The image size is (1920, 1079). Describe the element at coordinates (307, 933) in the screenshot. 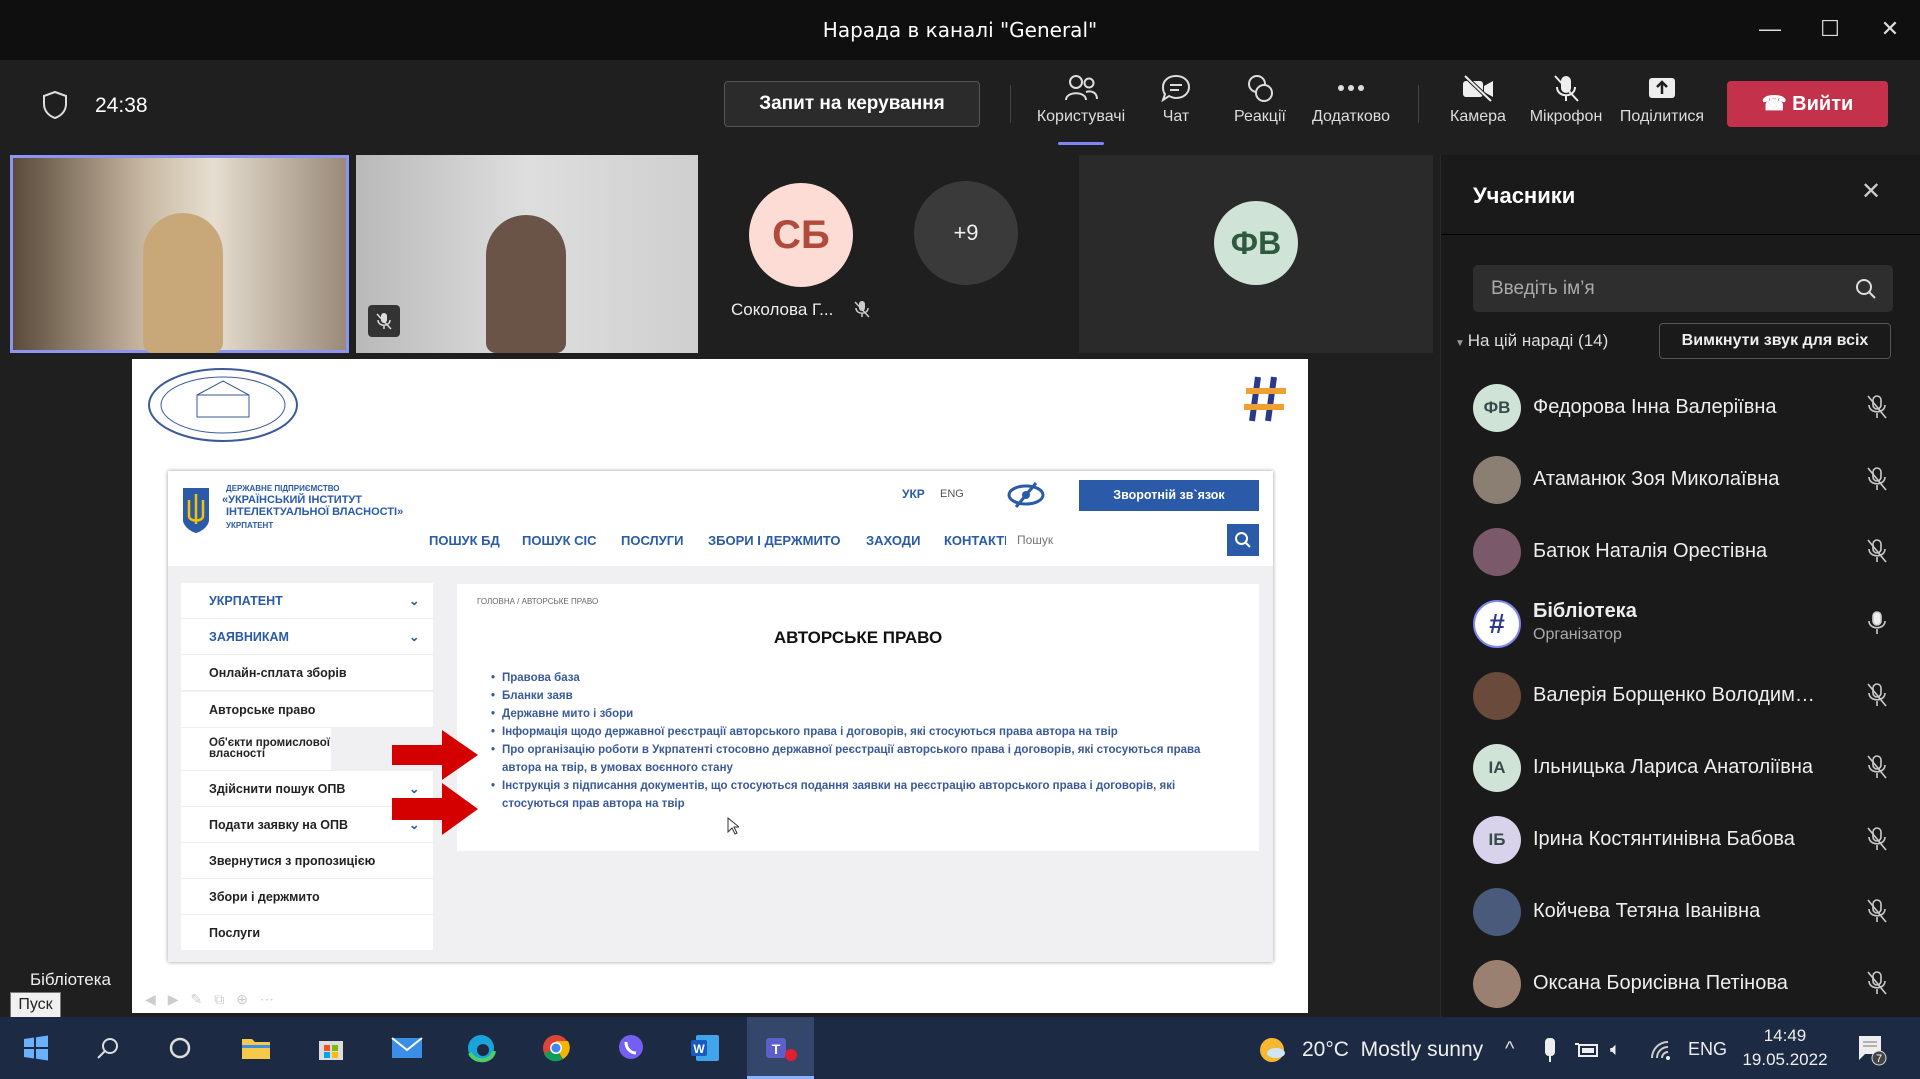

I see `sidebar-item: Послуги` at that location.